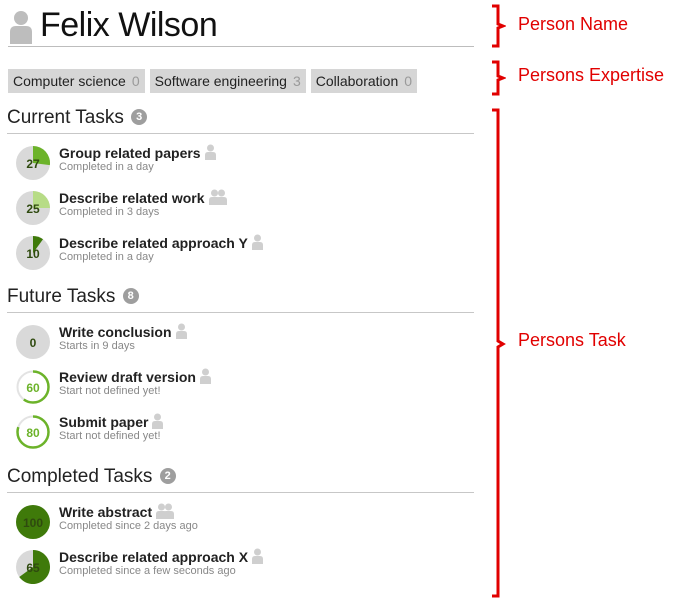  What do you see at coordinates (33, 568) in the screenshot?
I see `progress-value: 65` at bounding box center [33, 568].